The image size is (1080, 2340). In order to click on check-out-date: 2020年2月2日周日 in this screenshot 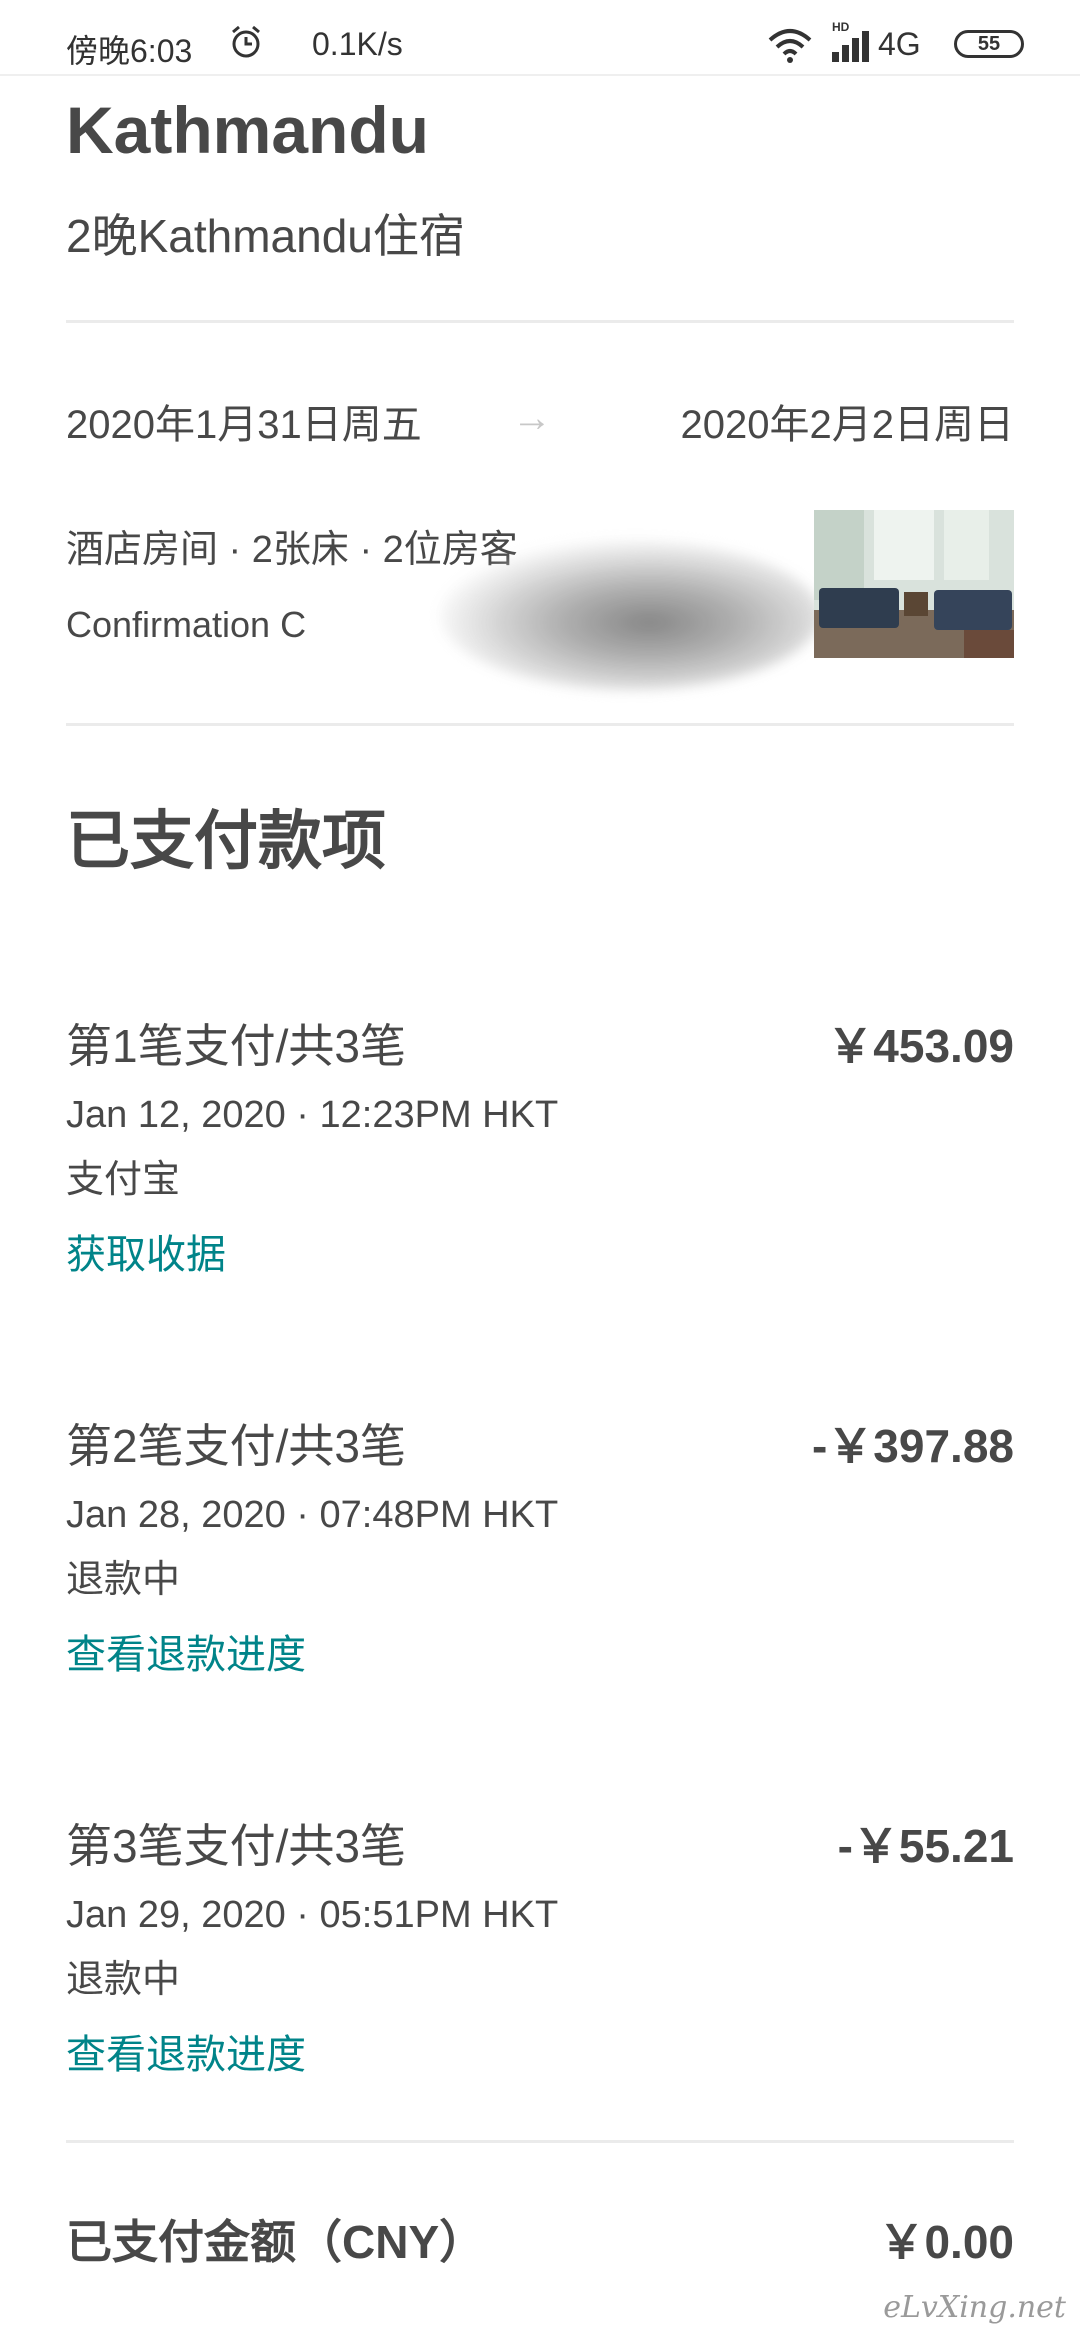, I will do `click(847, 425)`.